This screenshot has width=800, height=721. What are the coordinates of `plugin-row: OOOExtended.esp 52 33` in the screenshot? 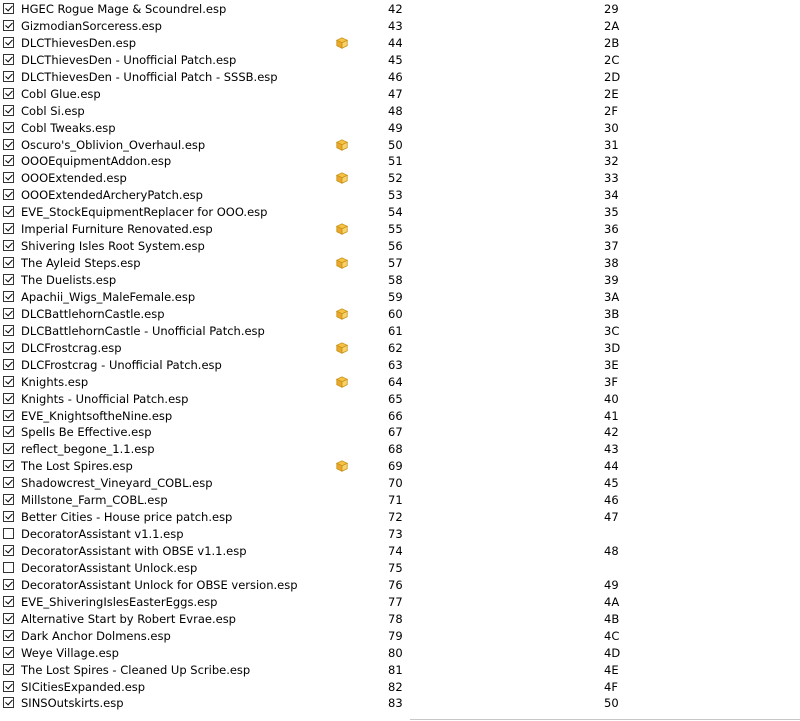 It's located at (400, 178).